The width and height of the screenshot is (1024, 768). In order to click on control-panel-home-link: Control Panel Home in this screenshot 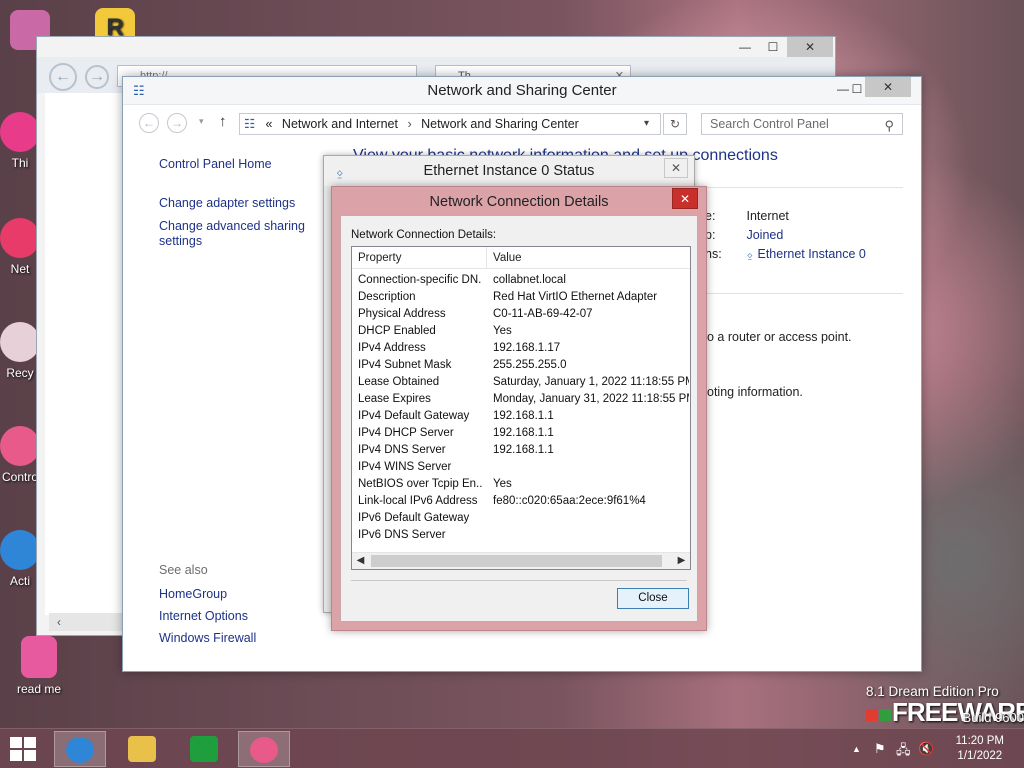, I will do `click(244, 164)`.